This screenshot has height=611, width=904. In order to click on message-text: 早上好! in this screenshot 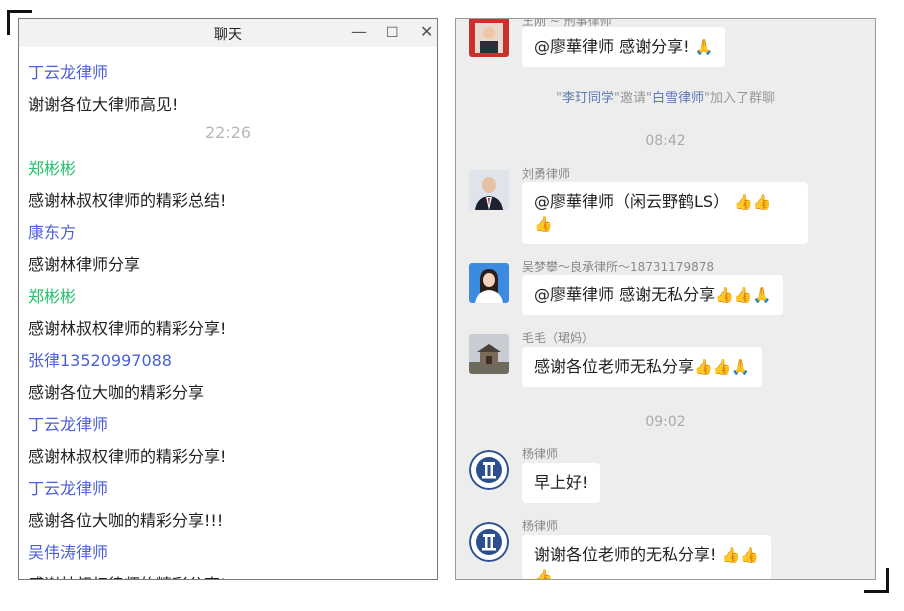, I will do `click(561, 482)`.